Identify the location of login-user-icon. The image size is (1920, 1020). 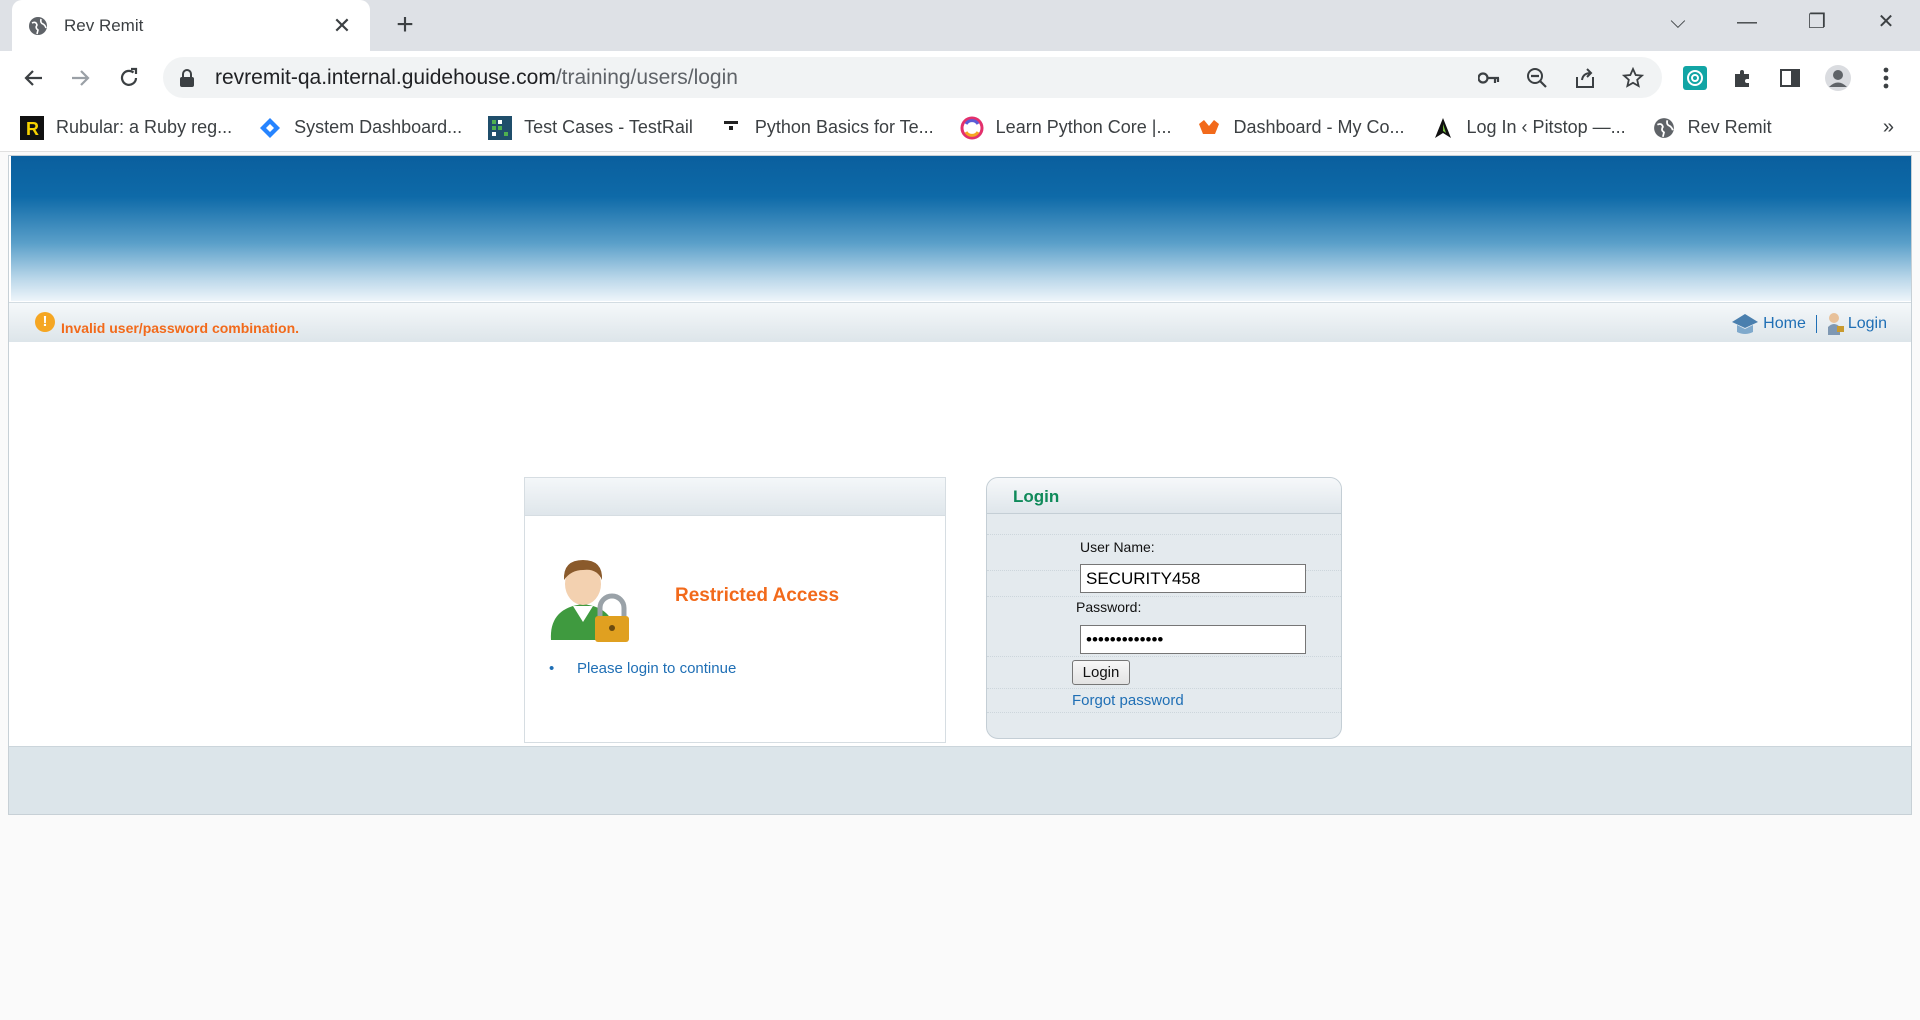
(1835, 324).